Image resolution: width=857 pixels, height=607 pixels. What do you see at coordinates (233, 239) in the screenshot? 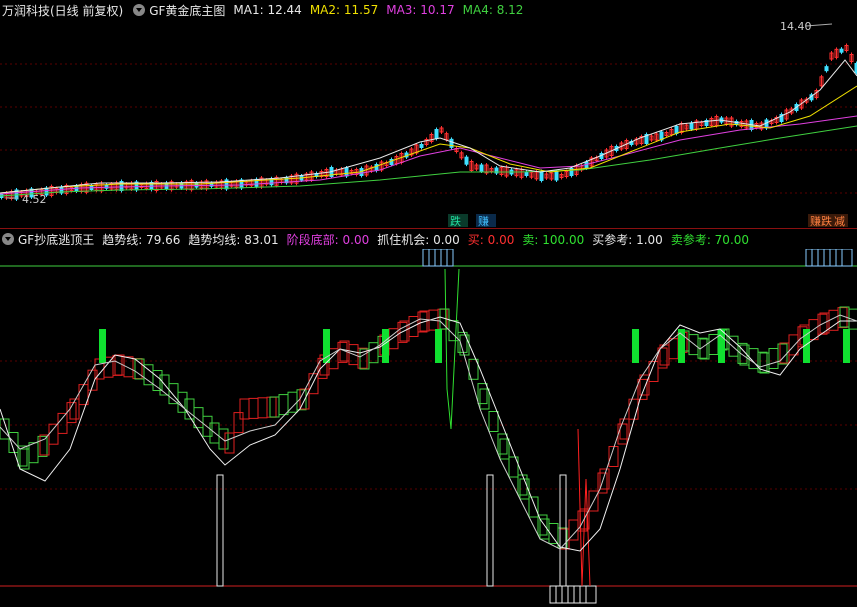
I see `trend-avg-value: 趋势均线: 83.01` at bounding box center [233, 239].